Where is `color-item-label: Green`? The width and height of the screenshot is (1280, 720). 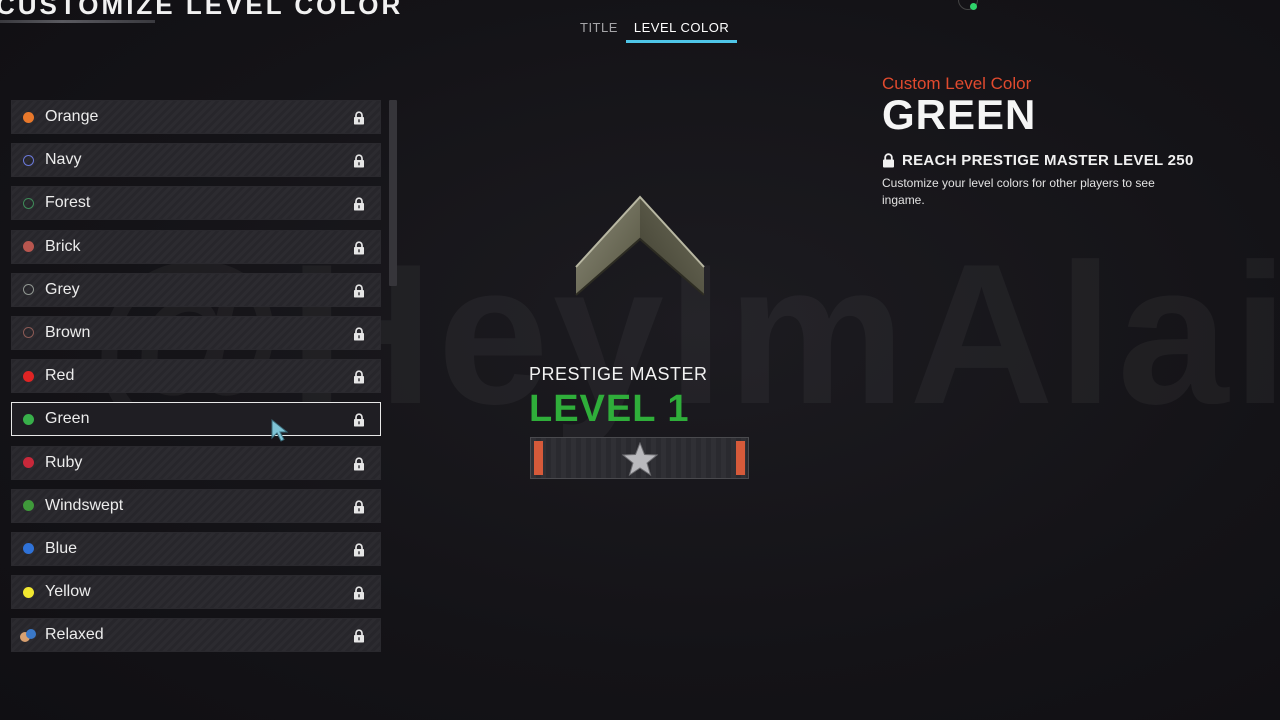
color-item-label: Green is located at coordinates (67, 419).